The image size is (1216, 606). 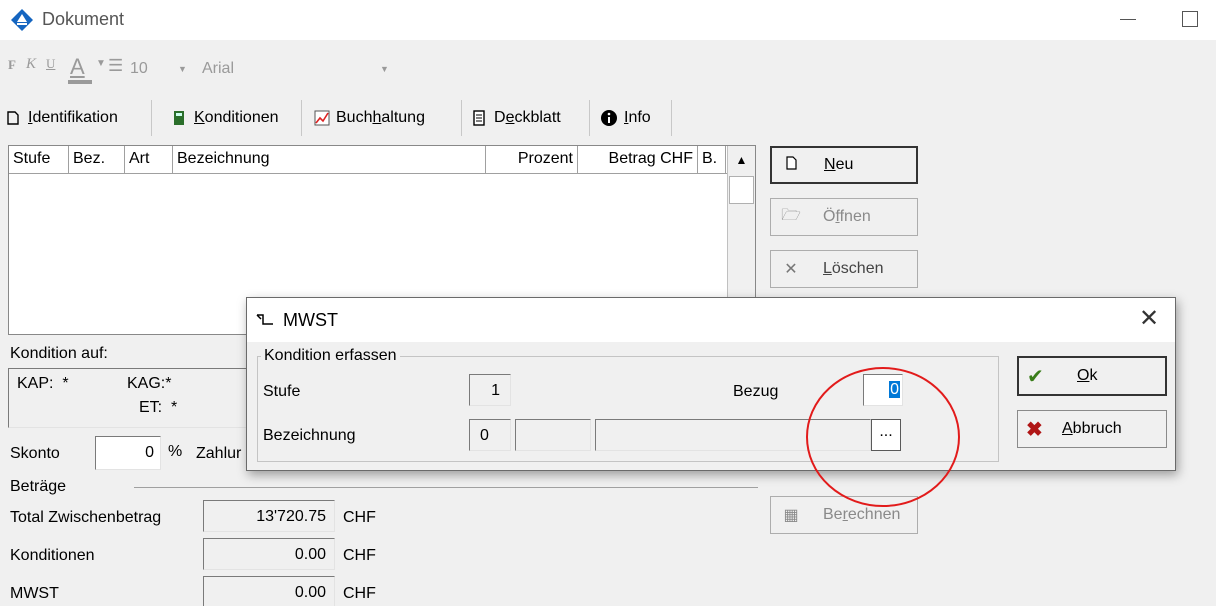 I want to click on column-header-stufe: Stufe, so click(x=39, y=160).